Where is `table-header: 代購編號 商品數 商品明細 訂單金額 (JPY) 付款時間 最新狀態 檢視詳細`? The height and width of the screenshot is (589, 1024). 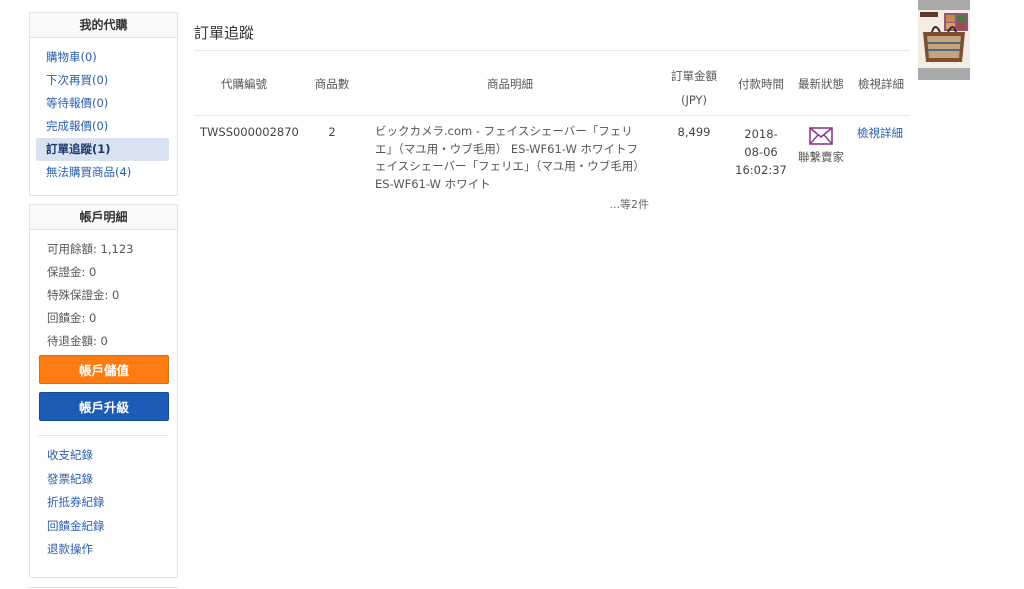
table-header: 代購編號 商品數 商品明細 訂單金額 (JPY) 付款時間 最新狀態 檢視詳細 is located at coordinates (552, 84).